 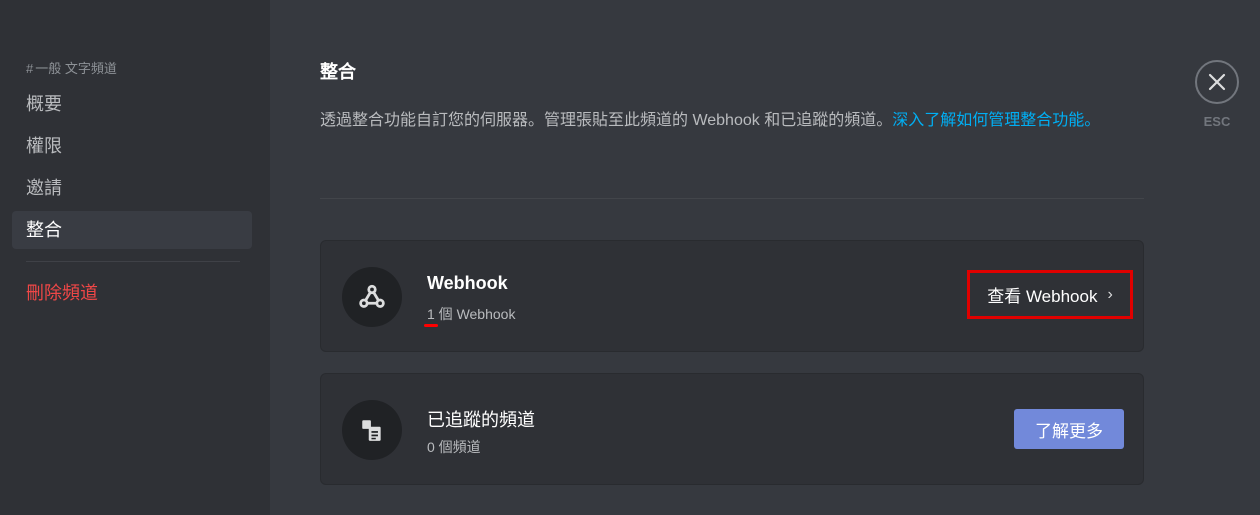 I want to click on close-button, so click(x=1217, y=82).